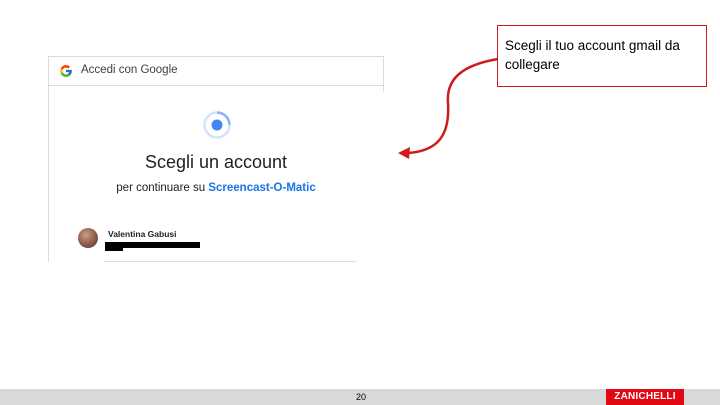  What do you see at coordinates (153, 240) in the screenshot?
I see `account-item: Valentina Gabusi` at bounding box center [153, 240].